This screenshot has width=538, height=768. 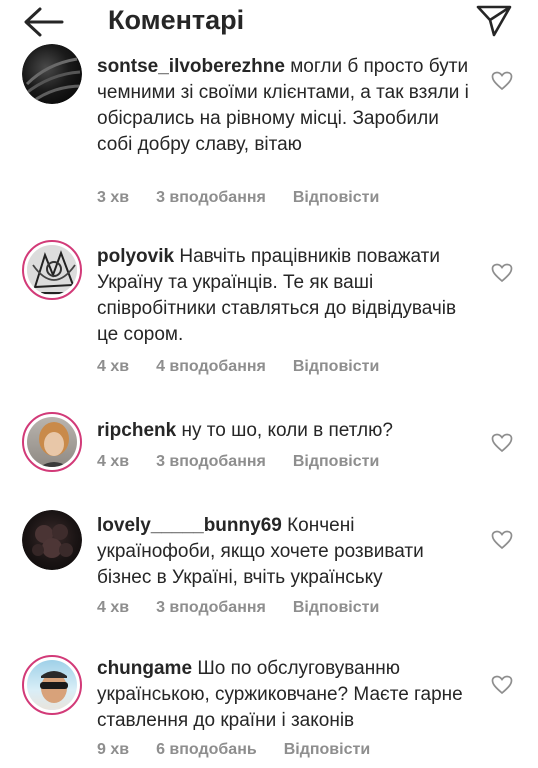 I want to click on paper-plane-icon, so click(x=494, y=21).